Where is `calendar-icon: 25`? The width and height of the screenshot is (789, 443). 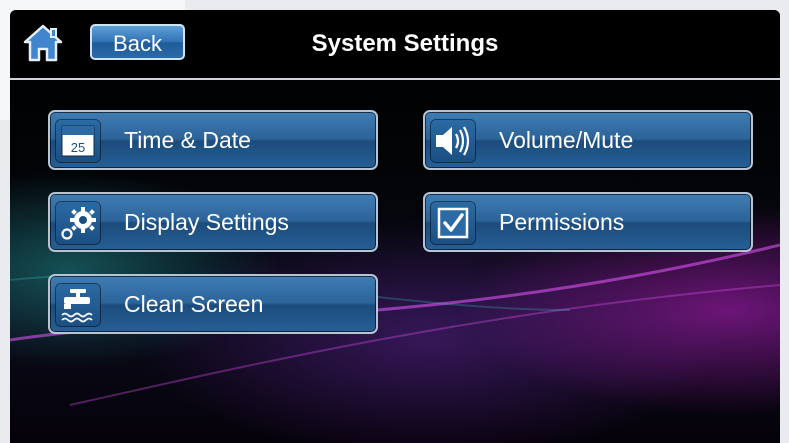 calendar-icon: 25 is located at coordinates (78, 141).